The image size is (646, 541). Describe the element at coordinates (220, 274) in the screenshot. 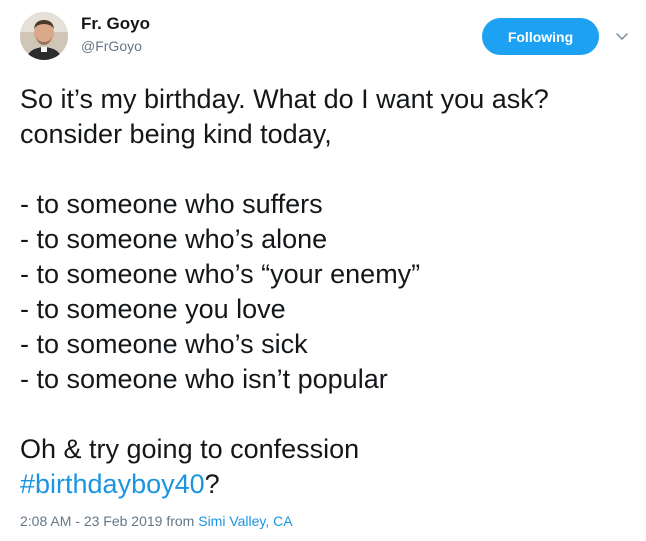

I see `list-item: - to someone who’s “your enemy”` at that location.